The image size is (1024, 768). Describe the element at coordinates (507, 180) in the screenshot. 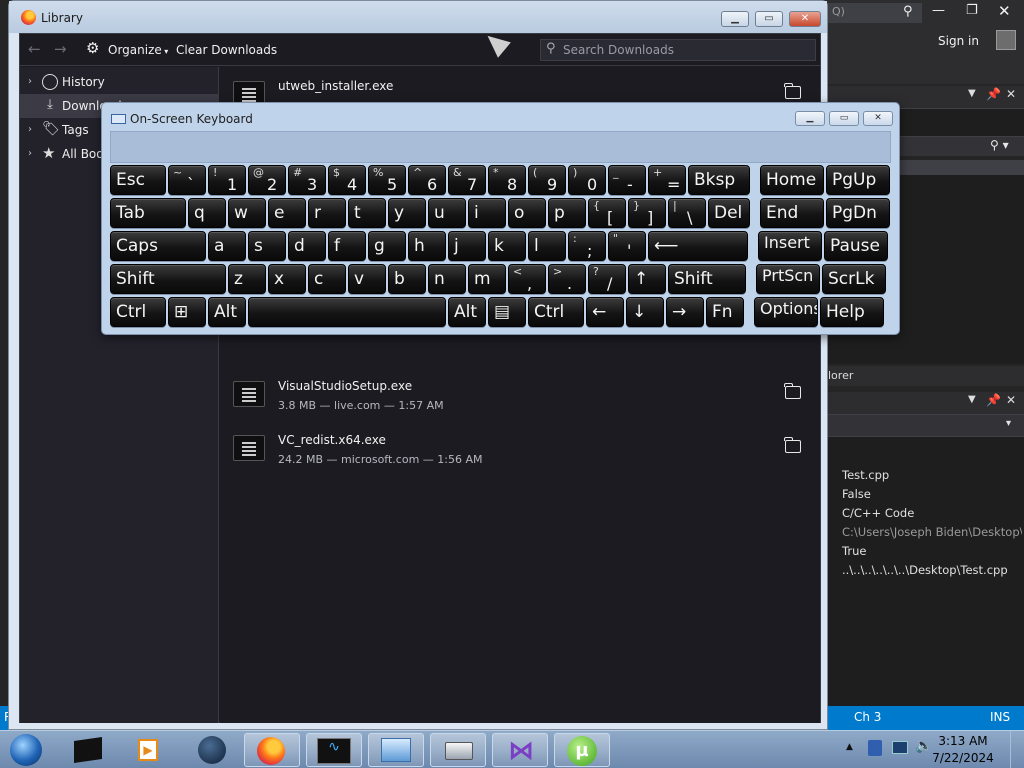

I see `key: * 8` at that location.